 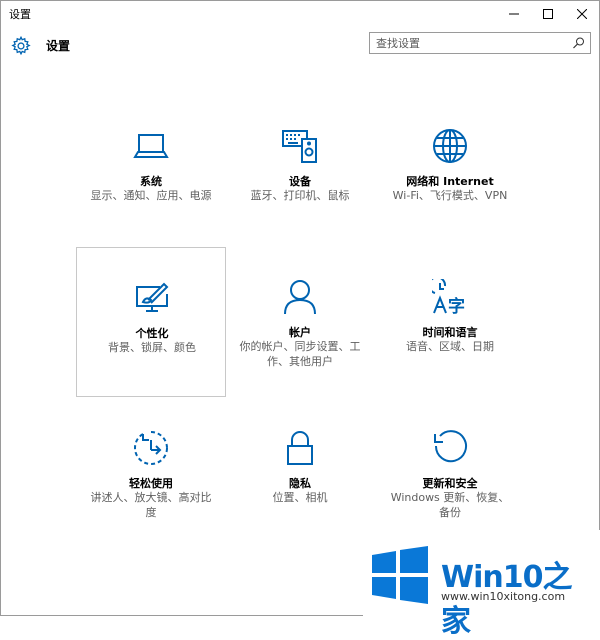 I want to click on tile-accounts: 帐户 你的帐户、同步设置、工作、其他用户, so click(x=300, y=322).